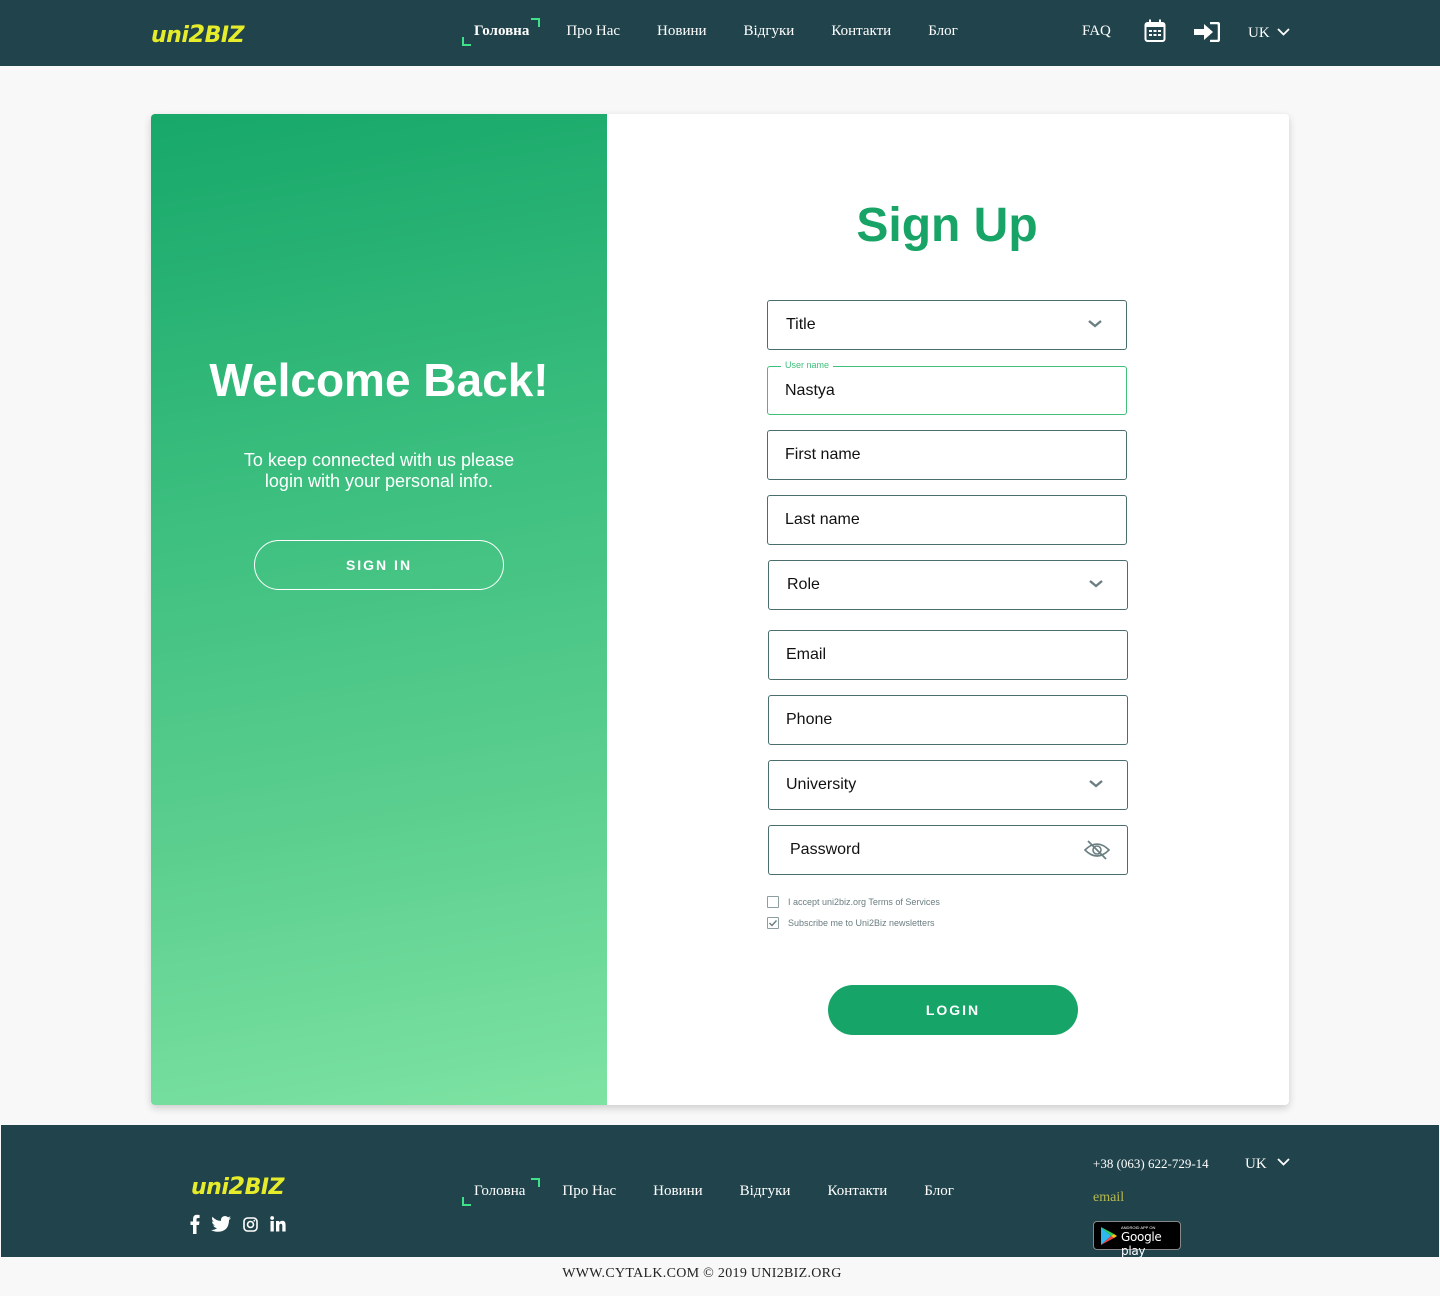 This screenshot has width=1440, height=1296. What do you see at coordinates (501, 31) in the screenshot?
I see `nav-item-home: Головна` at bounding box center [501, 31].